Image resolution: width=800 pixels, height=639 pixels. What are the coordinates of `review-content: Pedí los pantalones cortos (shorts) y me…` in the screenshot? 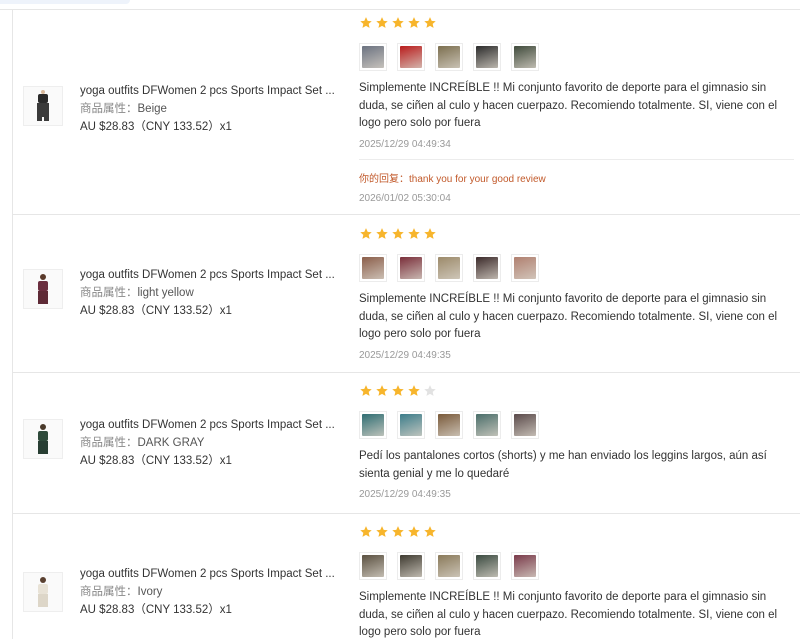 It's located at (579, 442).